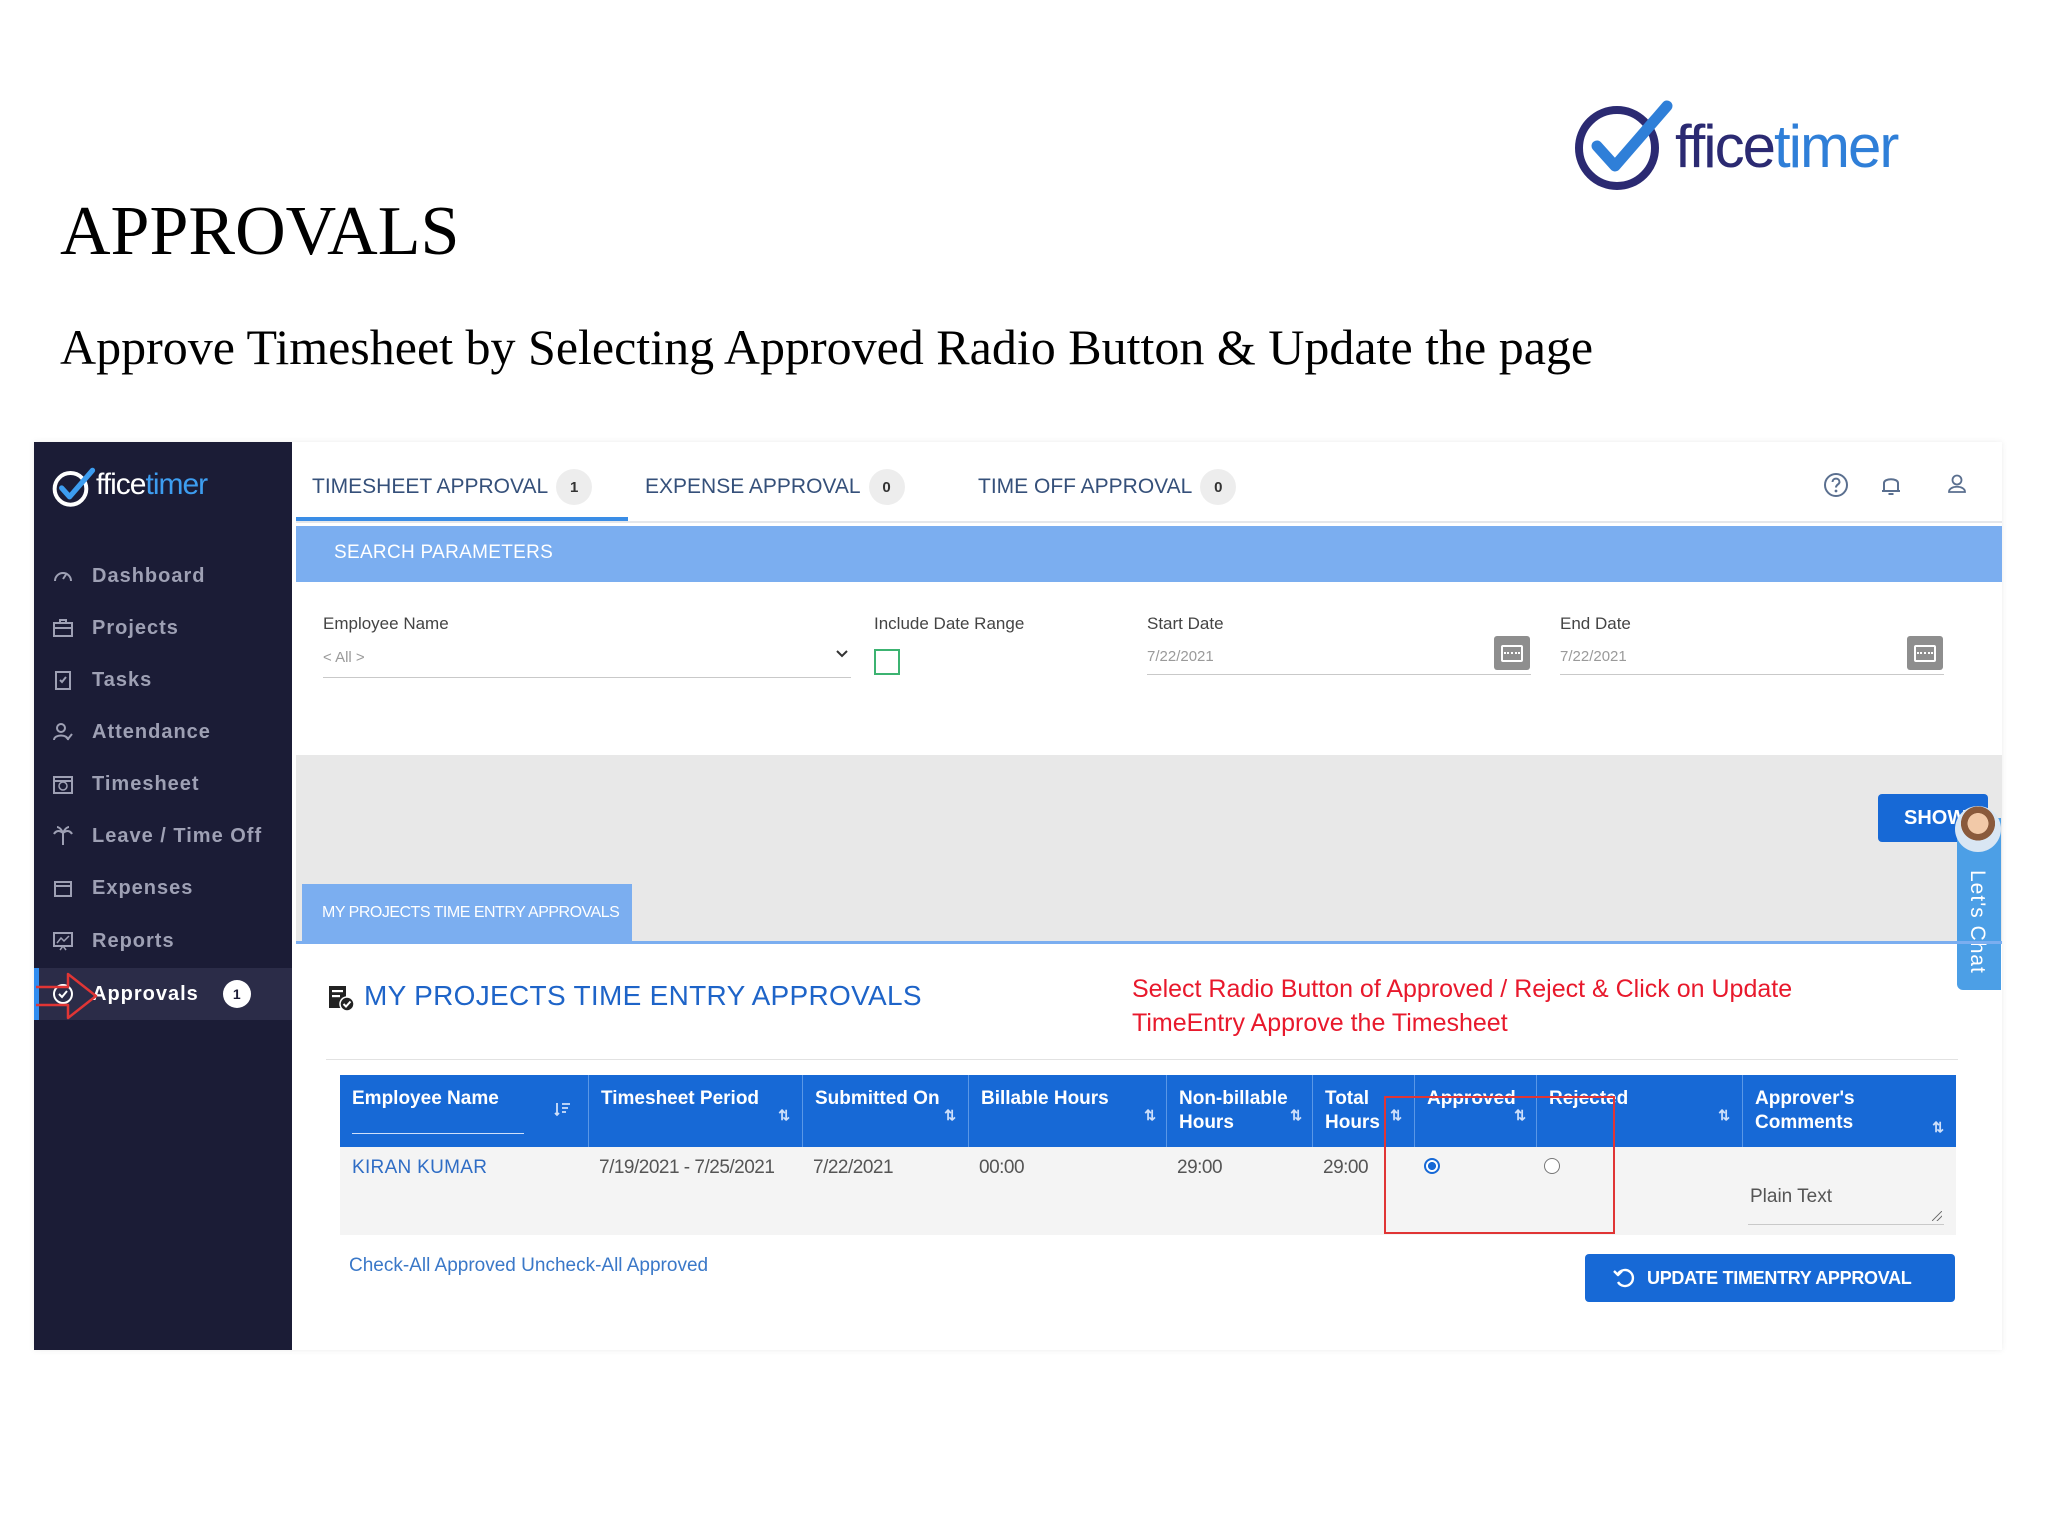  I want to click on end-date-label: End Date, so click(1595, 623).